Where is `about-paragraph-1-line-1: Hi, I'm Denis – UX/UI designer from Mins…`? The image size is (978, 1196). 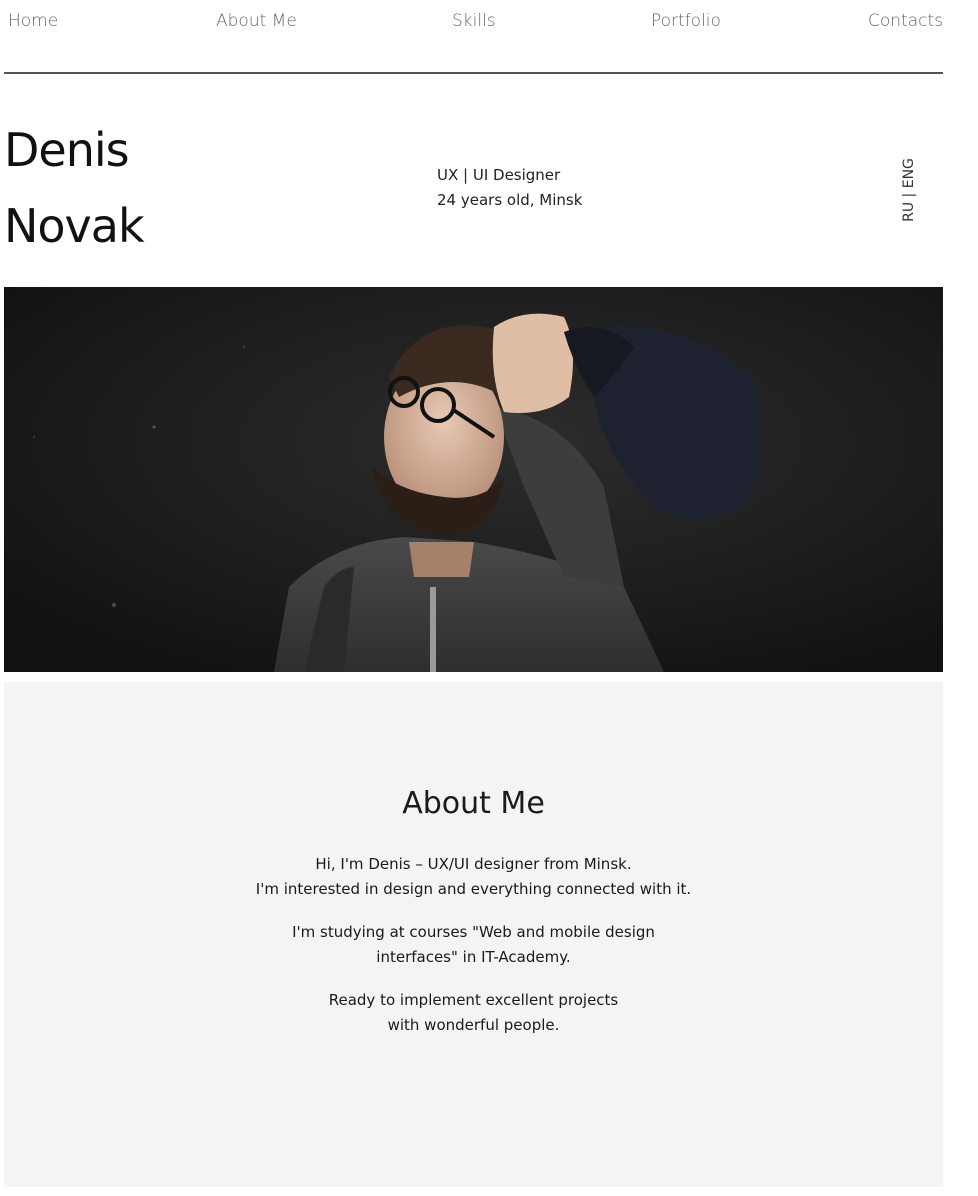 about-paragraph-1-line-1: Hi, I'm Denis – UX/UI designer from Mins… is located at coordinates (473, 864).